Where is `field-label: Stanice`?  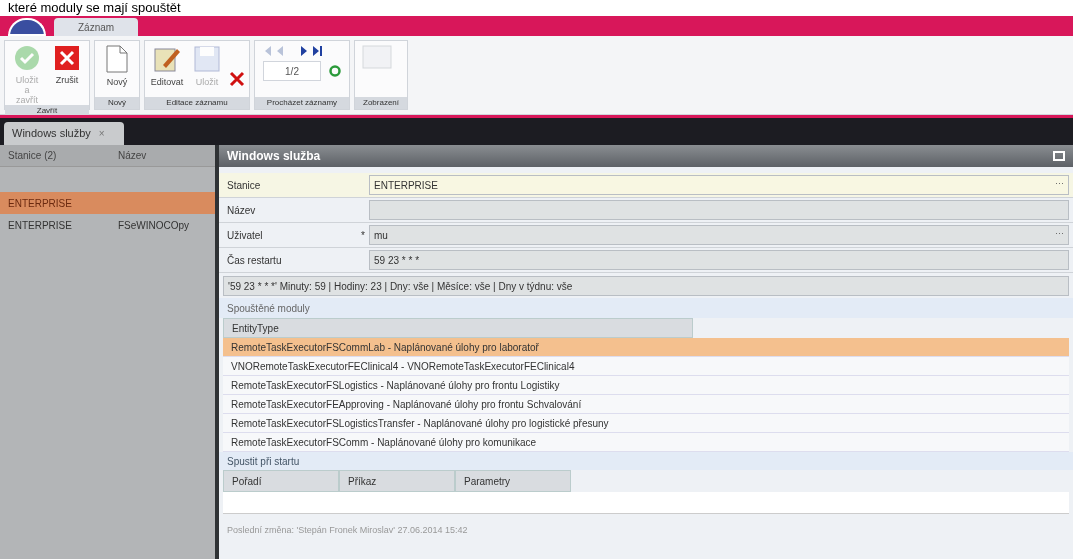
field-label: Stanice is located at coordinates (244, 185).